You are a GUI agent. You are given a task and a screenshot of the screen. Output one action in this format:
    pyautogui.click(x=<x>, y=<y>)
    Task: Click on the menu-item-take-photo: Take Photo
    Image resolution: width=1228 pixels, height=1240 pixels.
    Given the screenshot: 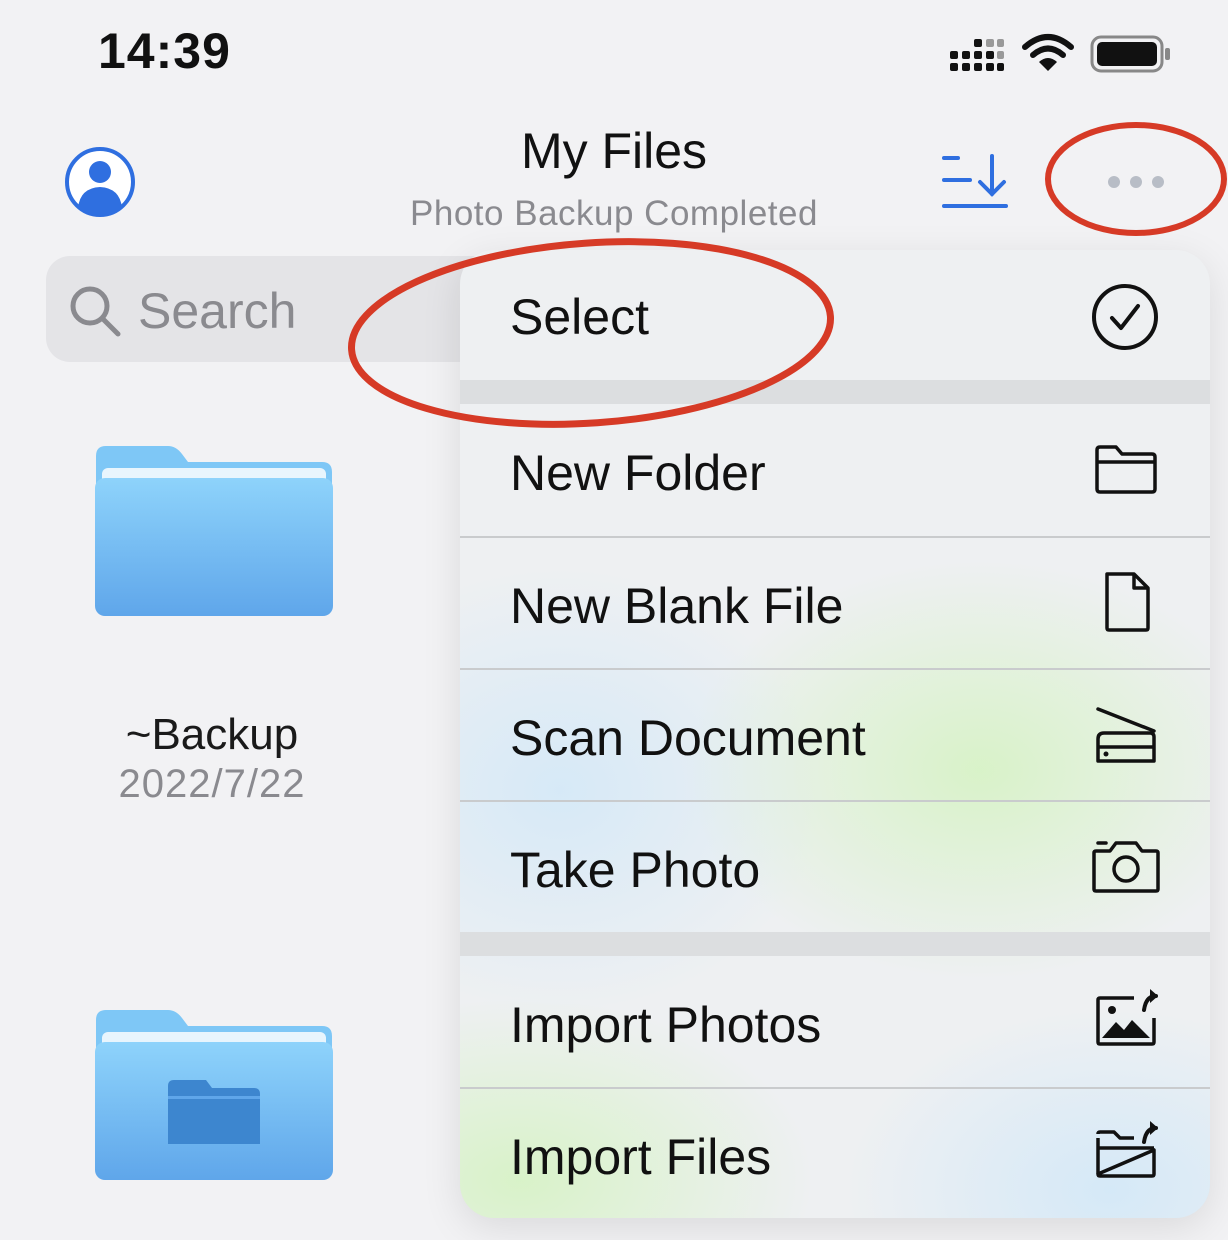 What is the action you would take?
    pyautogui.click(x=835, y=866)
    